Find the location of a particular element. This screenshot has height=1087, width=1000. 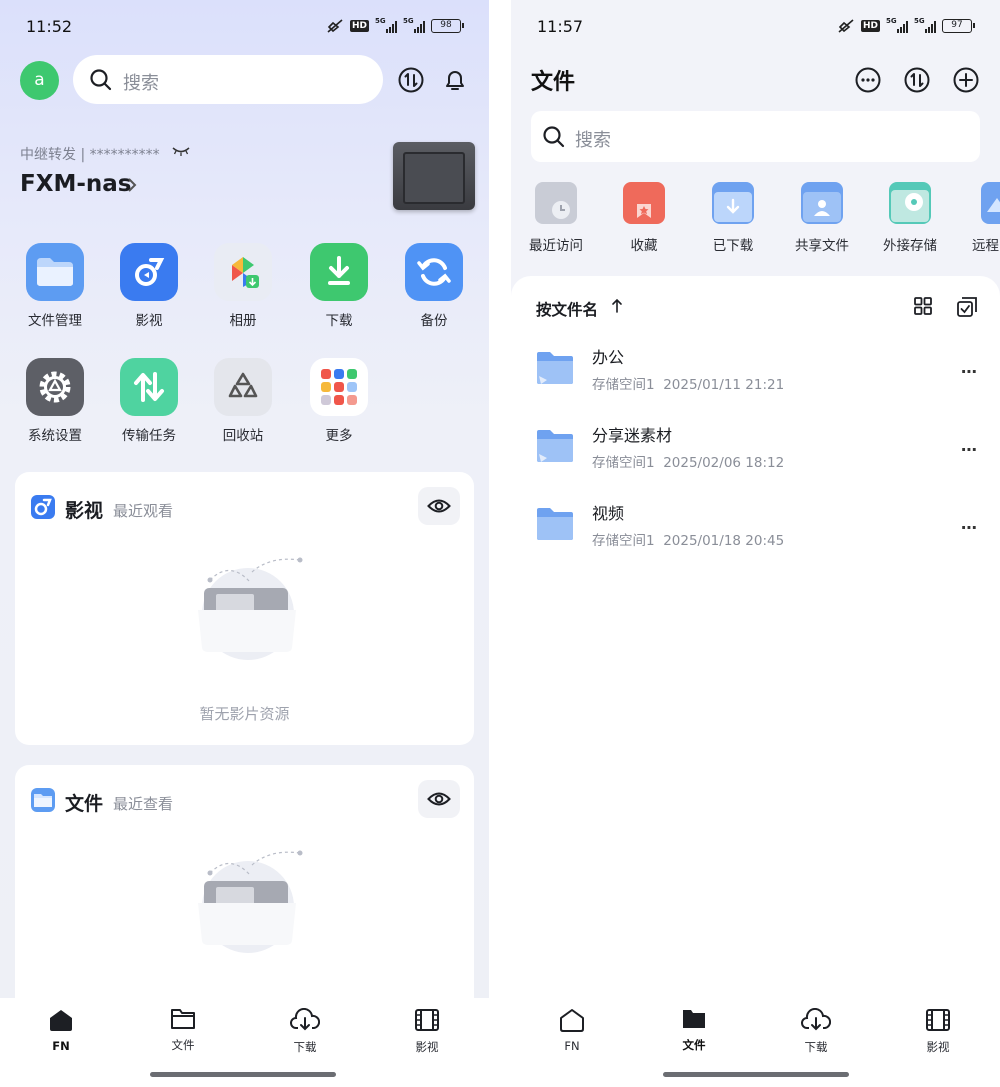

arrow-up-icon is located at coordinates (617, 306).